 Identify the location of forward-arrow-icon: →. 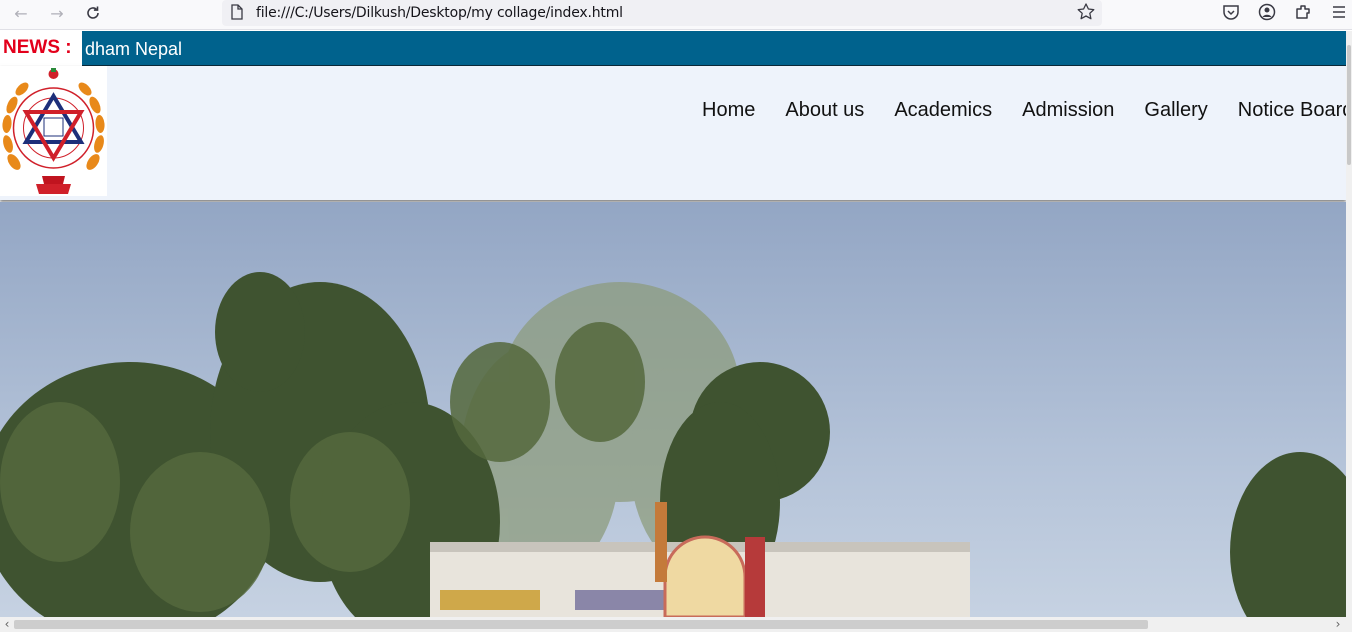
(57, 13).